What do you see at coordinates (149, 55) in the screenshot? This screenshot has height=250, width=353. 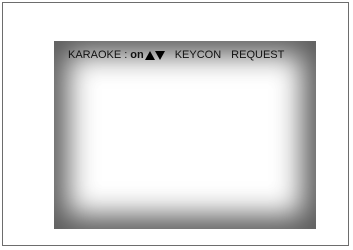 I see `up-triangle-icon` at bounding box center [149, 55].